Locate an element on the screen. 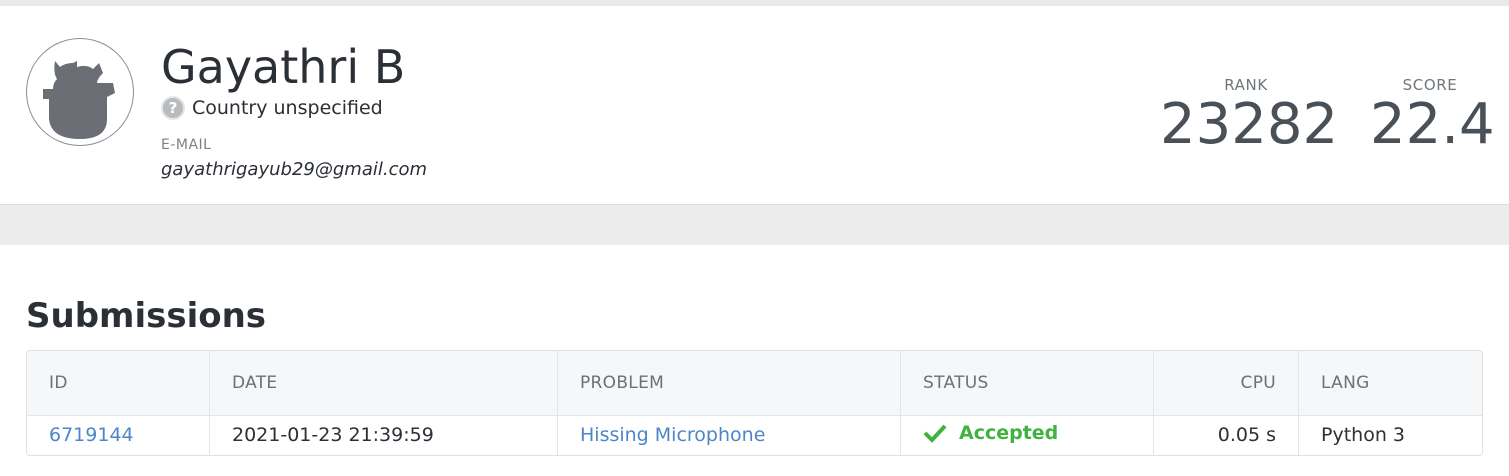 This screenshot has height=476, width=1509. status-badge: Accepted is located at coordinates (990, 433).